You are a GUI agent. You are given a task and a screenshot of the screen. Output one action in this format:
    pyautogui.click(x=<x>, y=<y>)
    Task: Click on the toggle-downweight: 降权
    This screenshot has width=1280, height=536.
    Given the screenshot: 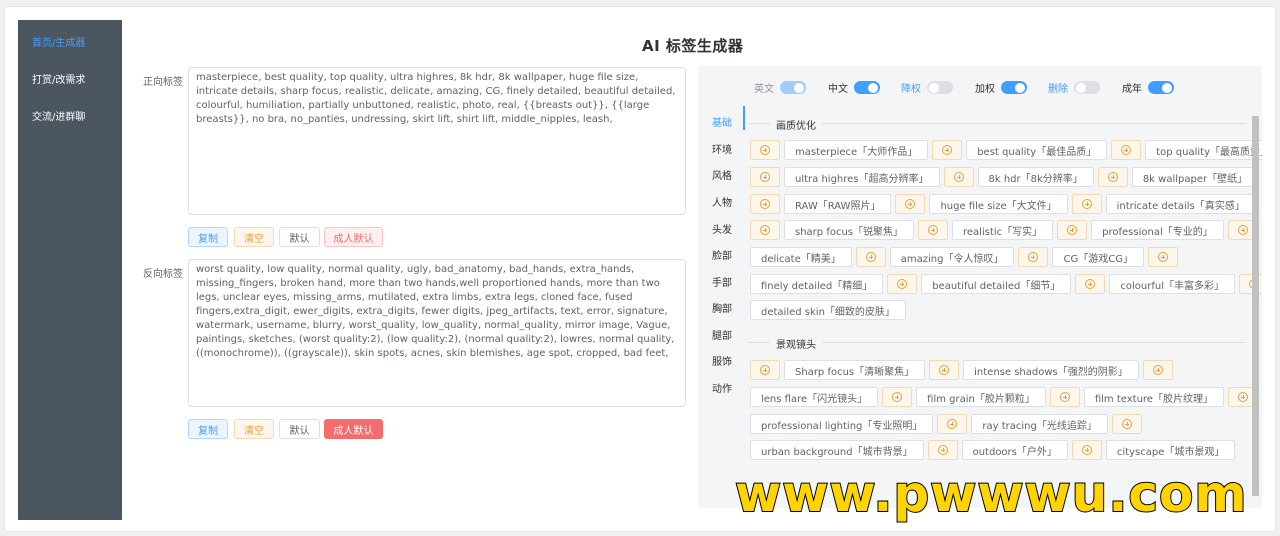 What is the action you would take?
    pyautogui.click(x=927, y=87)
    